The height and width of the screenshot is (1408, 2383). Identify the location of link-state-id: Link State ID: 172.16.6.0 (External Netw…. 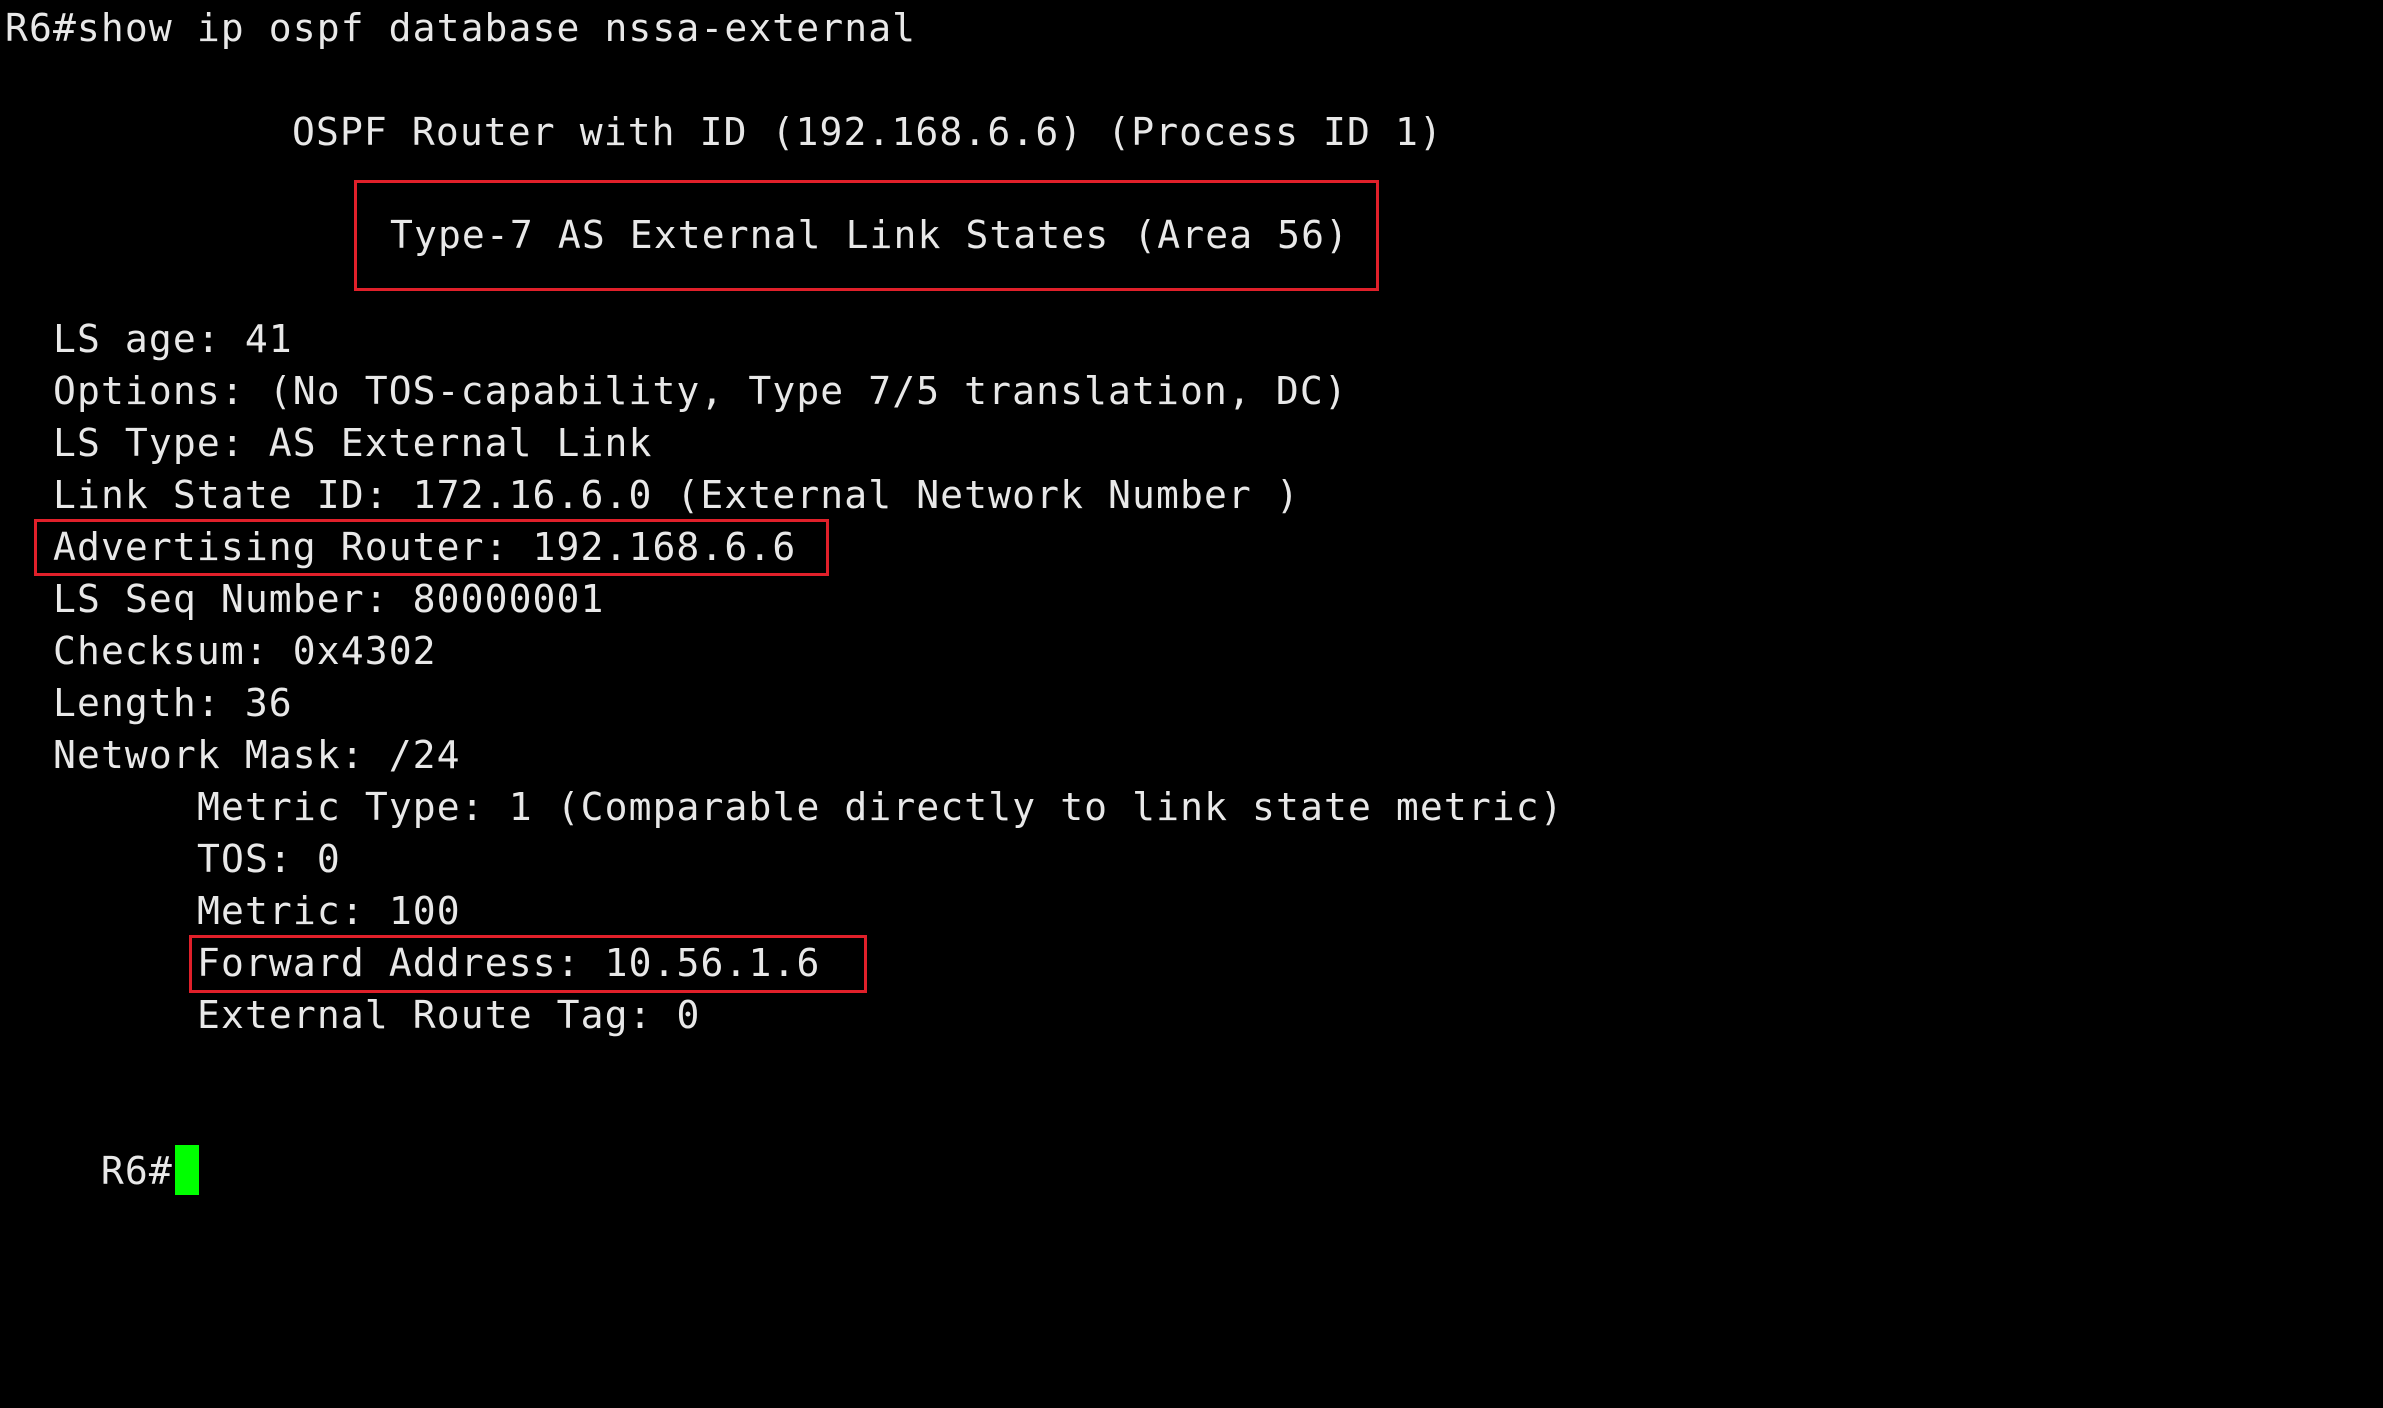
(676, 495).